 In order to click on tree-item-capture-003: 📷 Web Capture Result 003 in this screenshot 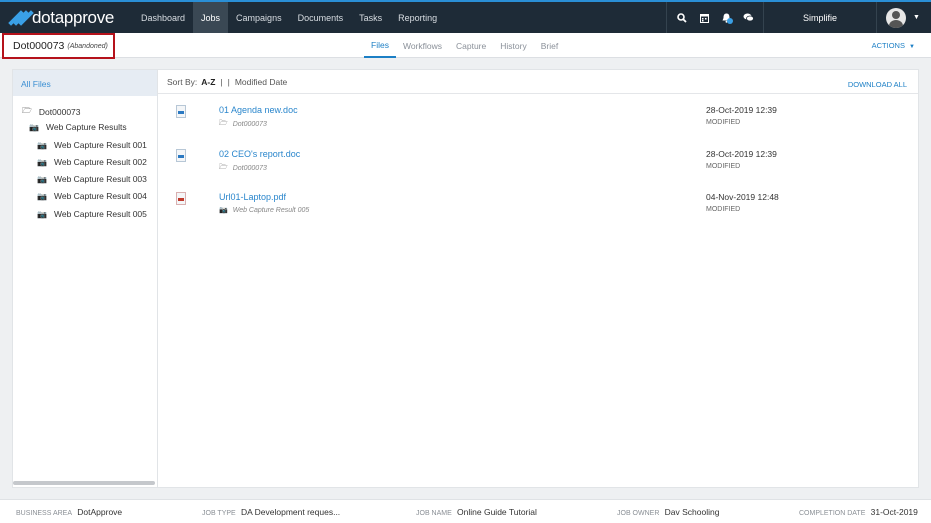, I will do `click(92, 179)`.